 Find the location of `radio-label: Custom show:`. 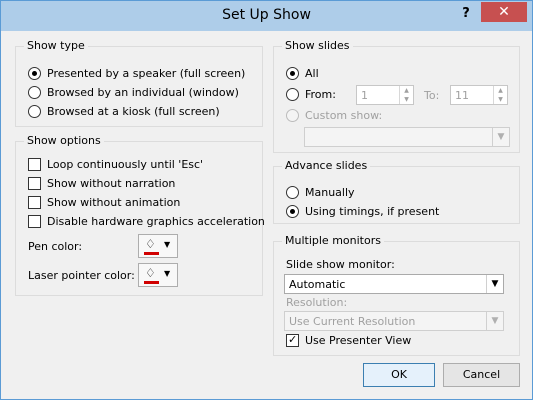

radio-label: Custom show: is located at coordinates (344, 115).